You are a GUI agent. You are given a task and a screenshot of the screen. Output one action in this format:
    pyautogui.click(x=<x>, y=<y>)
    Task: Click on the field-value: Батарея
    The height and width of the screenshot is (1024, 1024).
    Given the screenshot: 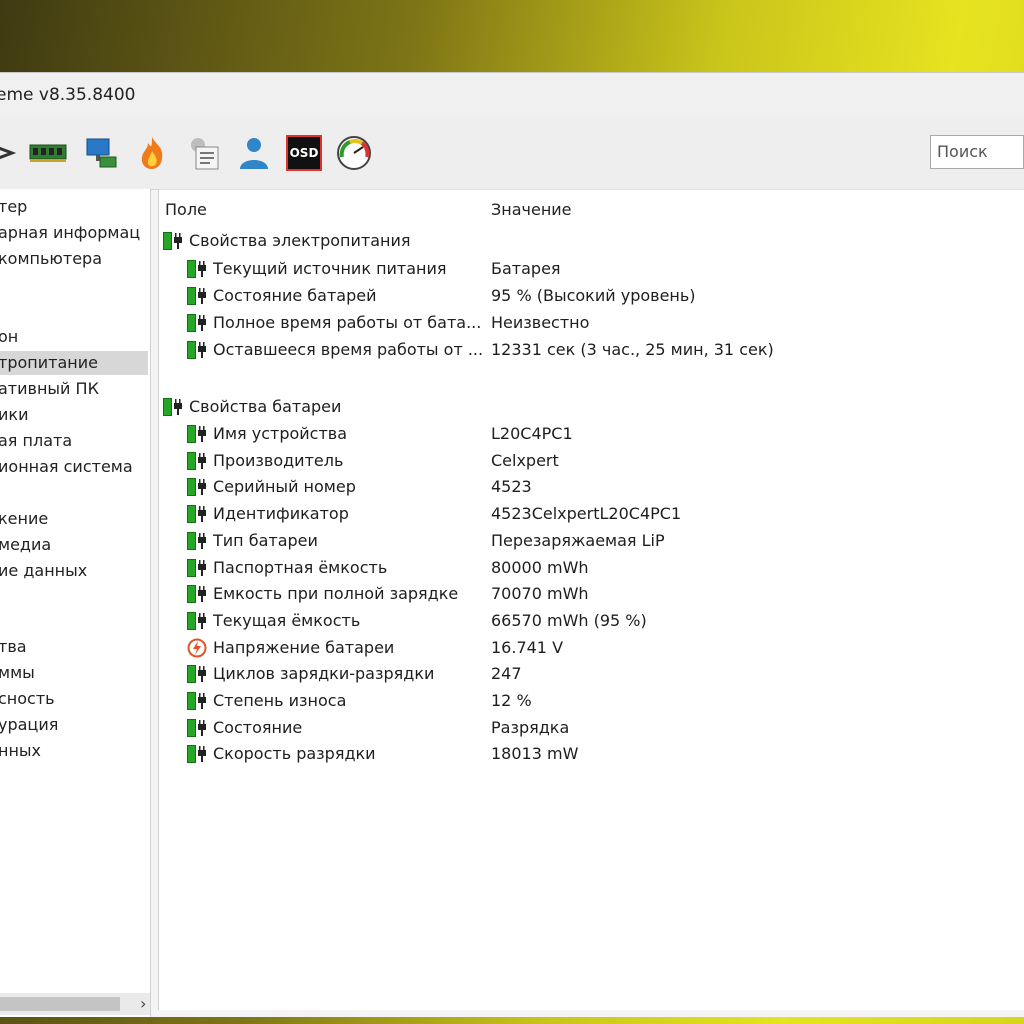 What is the action you would take?
    pyautogui.click(x=526, y=268)
    